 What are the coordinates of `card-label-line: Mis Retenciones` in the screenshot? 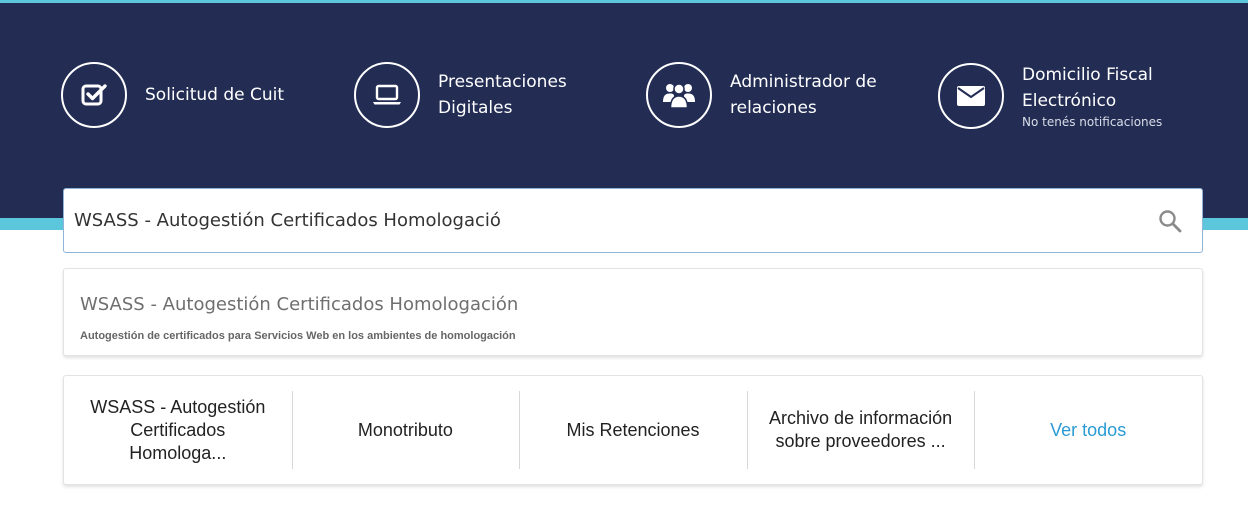 It's located at (633, 429).